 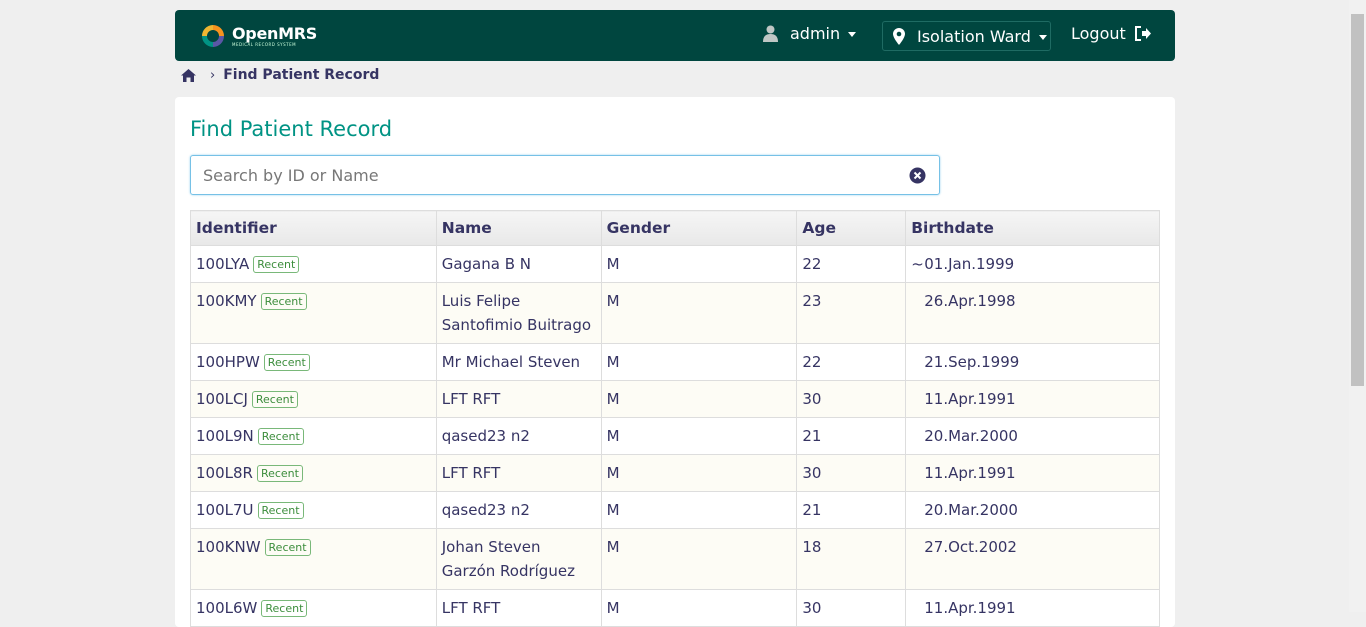 What do you see at coordinates (699, 228) in the screenshot?
I see `column-header-gender: Gender` at bounding box center [699, 228].